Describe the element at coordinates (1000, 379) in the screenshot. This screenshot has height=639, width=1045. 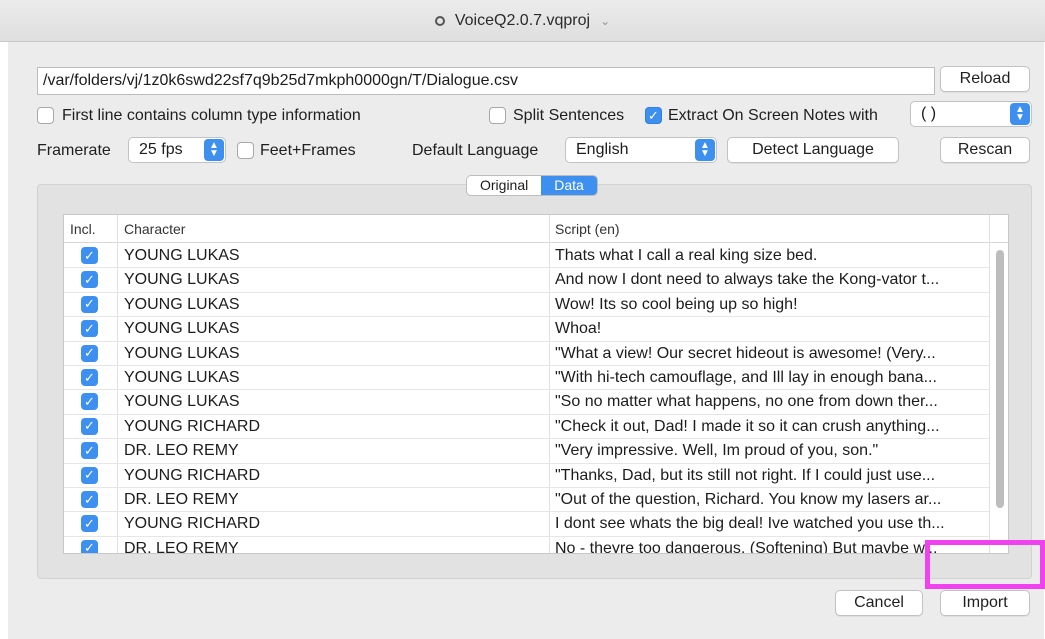
I see `scrollbar-thumb` at that location.